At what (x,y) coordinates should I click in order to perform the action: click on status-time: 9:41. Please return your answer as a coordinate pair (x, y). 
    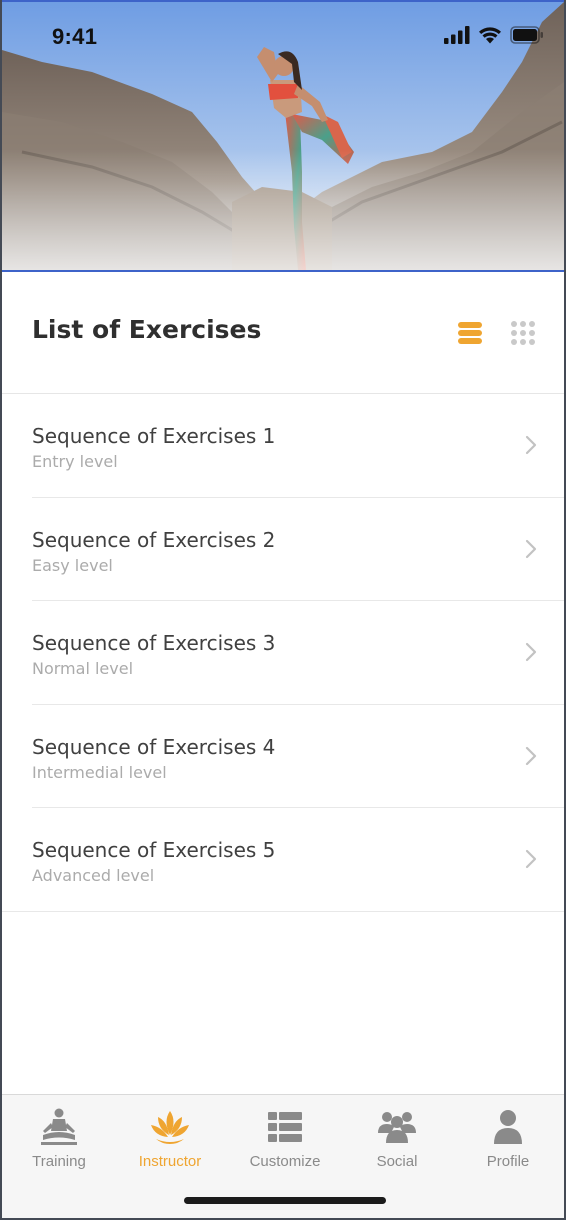
    Looking at the image, I should click on (75, 36).